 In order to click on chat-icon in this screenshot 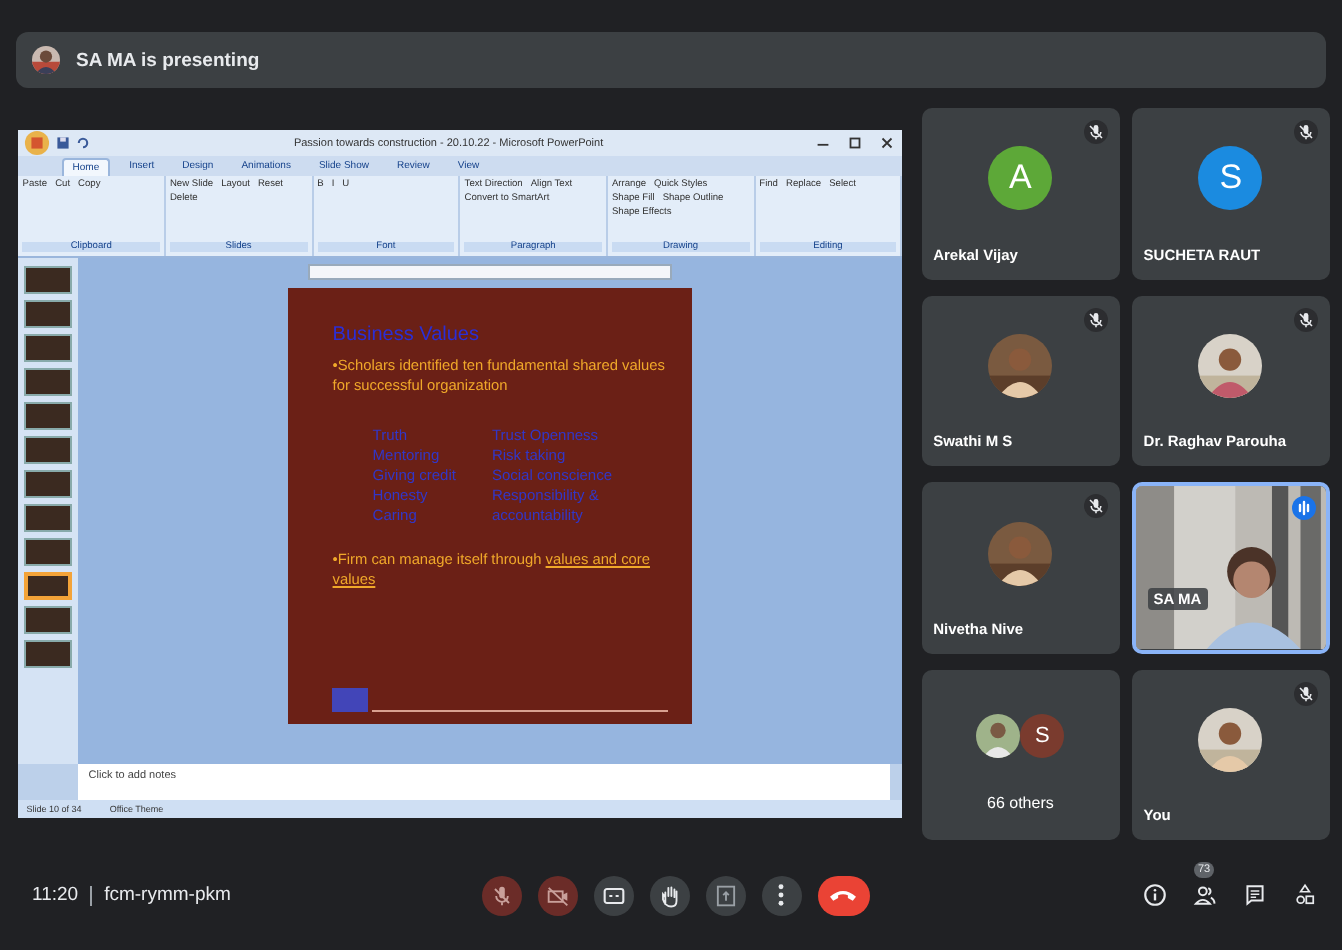, I will do `click(1255, 895)`.